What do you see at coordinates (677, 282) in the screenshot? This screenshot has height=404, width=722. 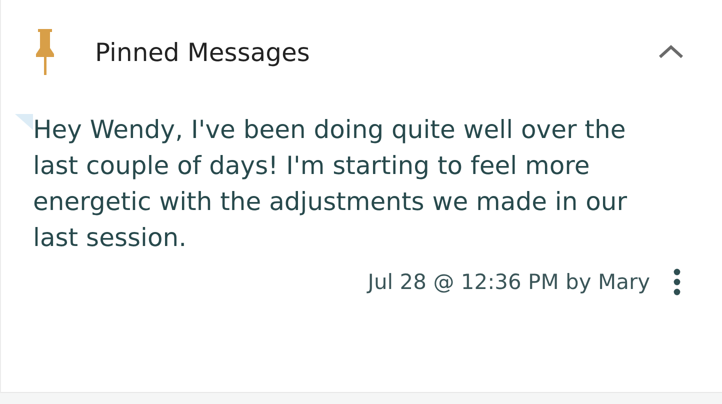 I see `more-options-icon` at bounding box center [677, 282].